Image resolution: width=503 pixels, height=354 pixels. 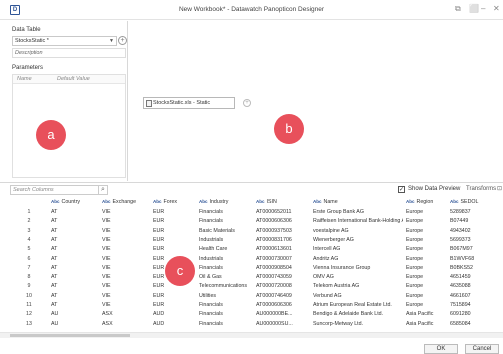 I want to click on search-icon: ⌕, so click(x=102, y=189).